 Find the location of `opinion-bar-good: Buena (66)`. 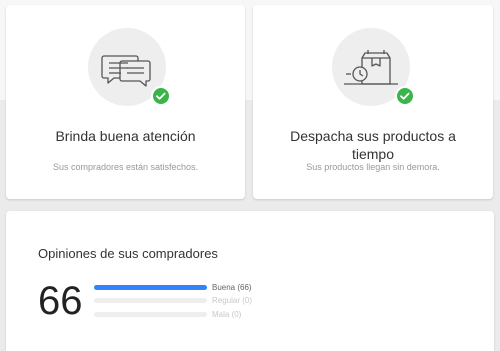

opinion-bar-good: Buena (66) is located at coordinates (179, 288).